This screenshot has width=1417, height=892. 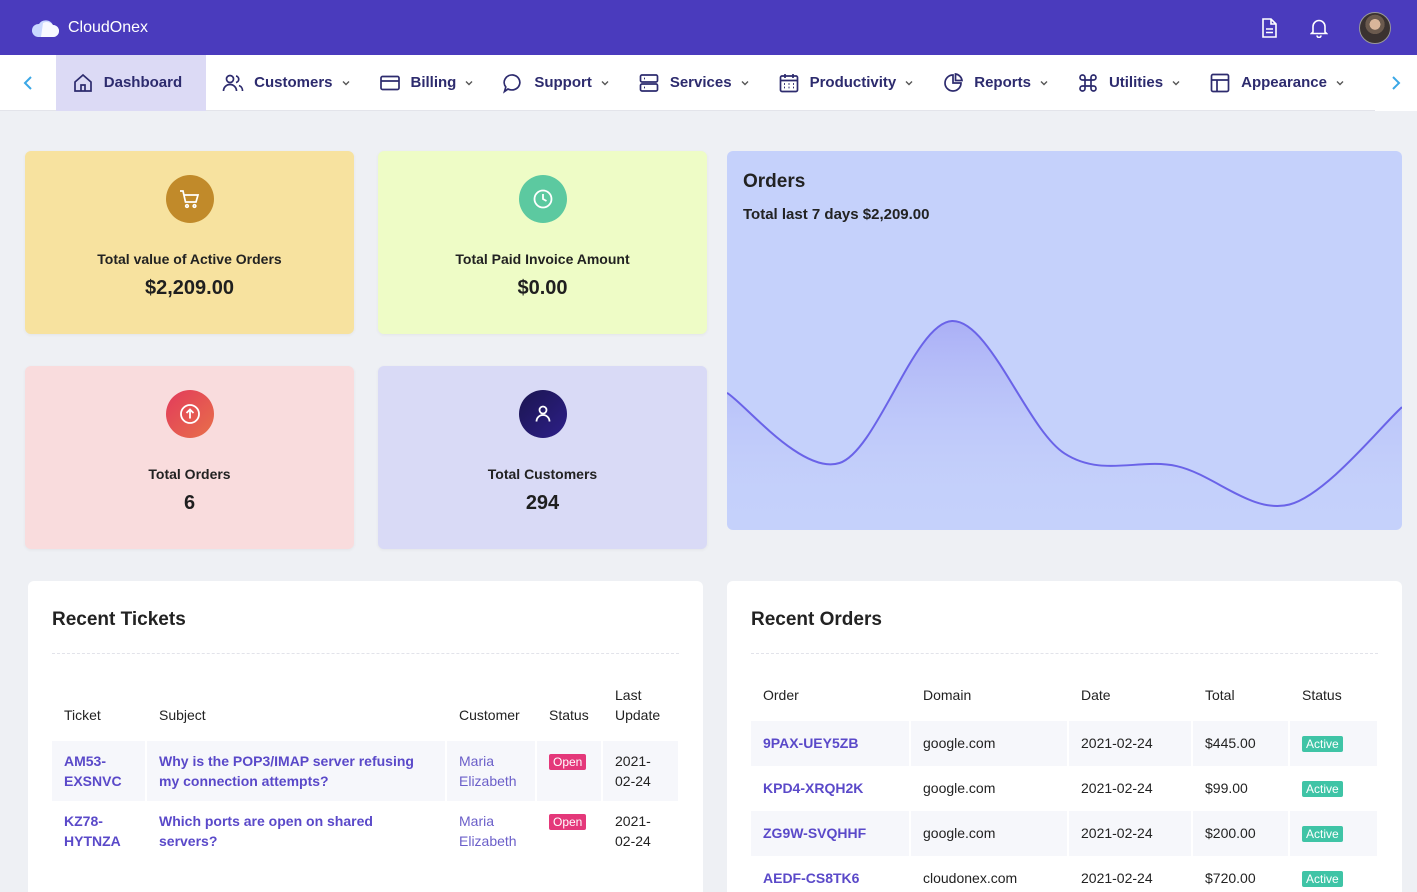 I want to click on ticket-link: KZ78-HYTNZA, so click(x=92, y=831).